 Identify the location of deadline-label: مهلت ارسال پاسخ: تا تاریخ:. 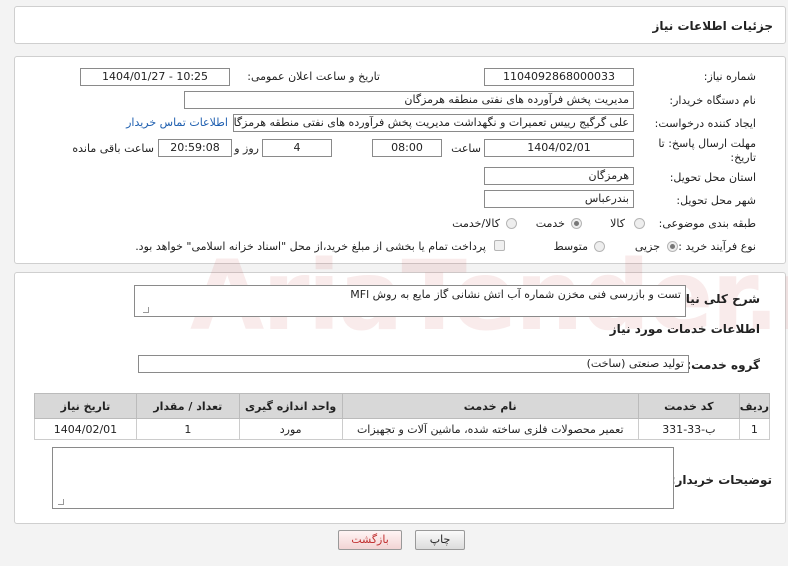
(707, 151).